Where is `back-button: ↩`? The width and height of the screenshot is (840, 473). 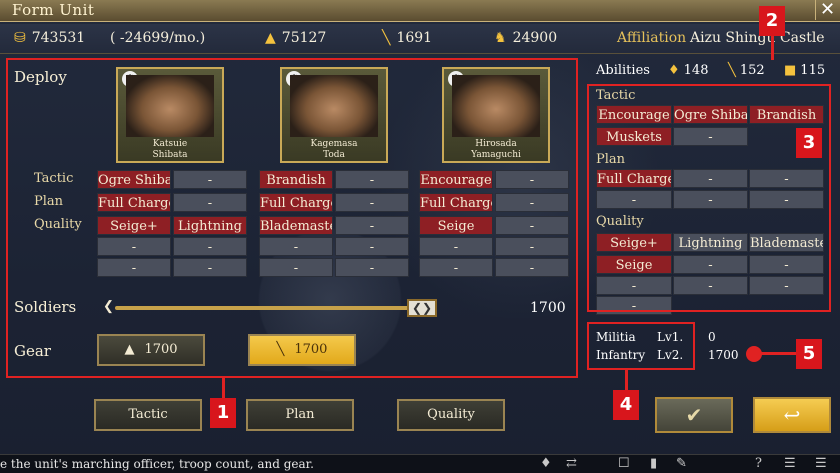 back-button: ↩ is located at coordinates (792, 415).